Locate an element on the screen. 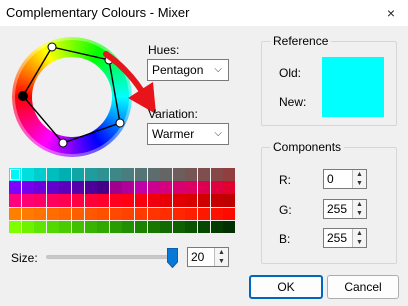 The width and height of the screenshot is (408, 306). size-spinbox: 20 ▲ ▼ is located at coordinates (208, 257).